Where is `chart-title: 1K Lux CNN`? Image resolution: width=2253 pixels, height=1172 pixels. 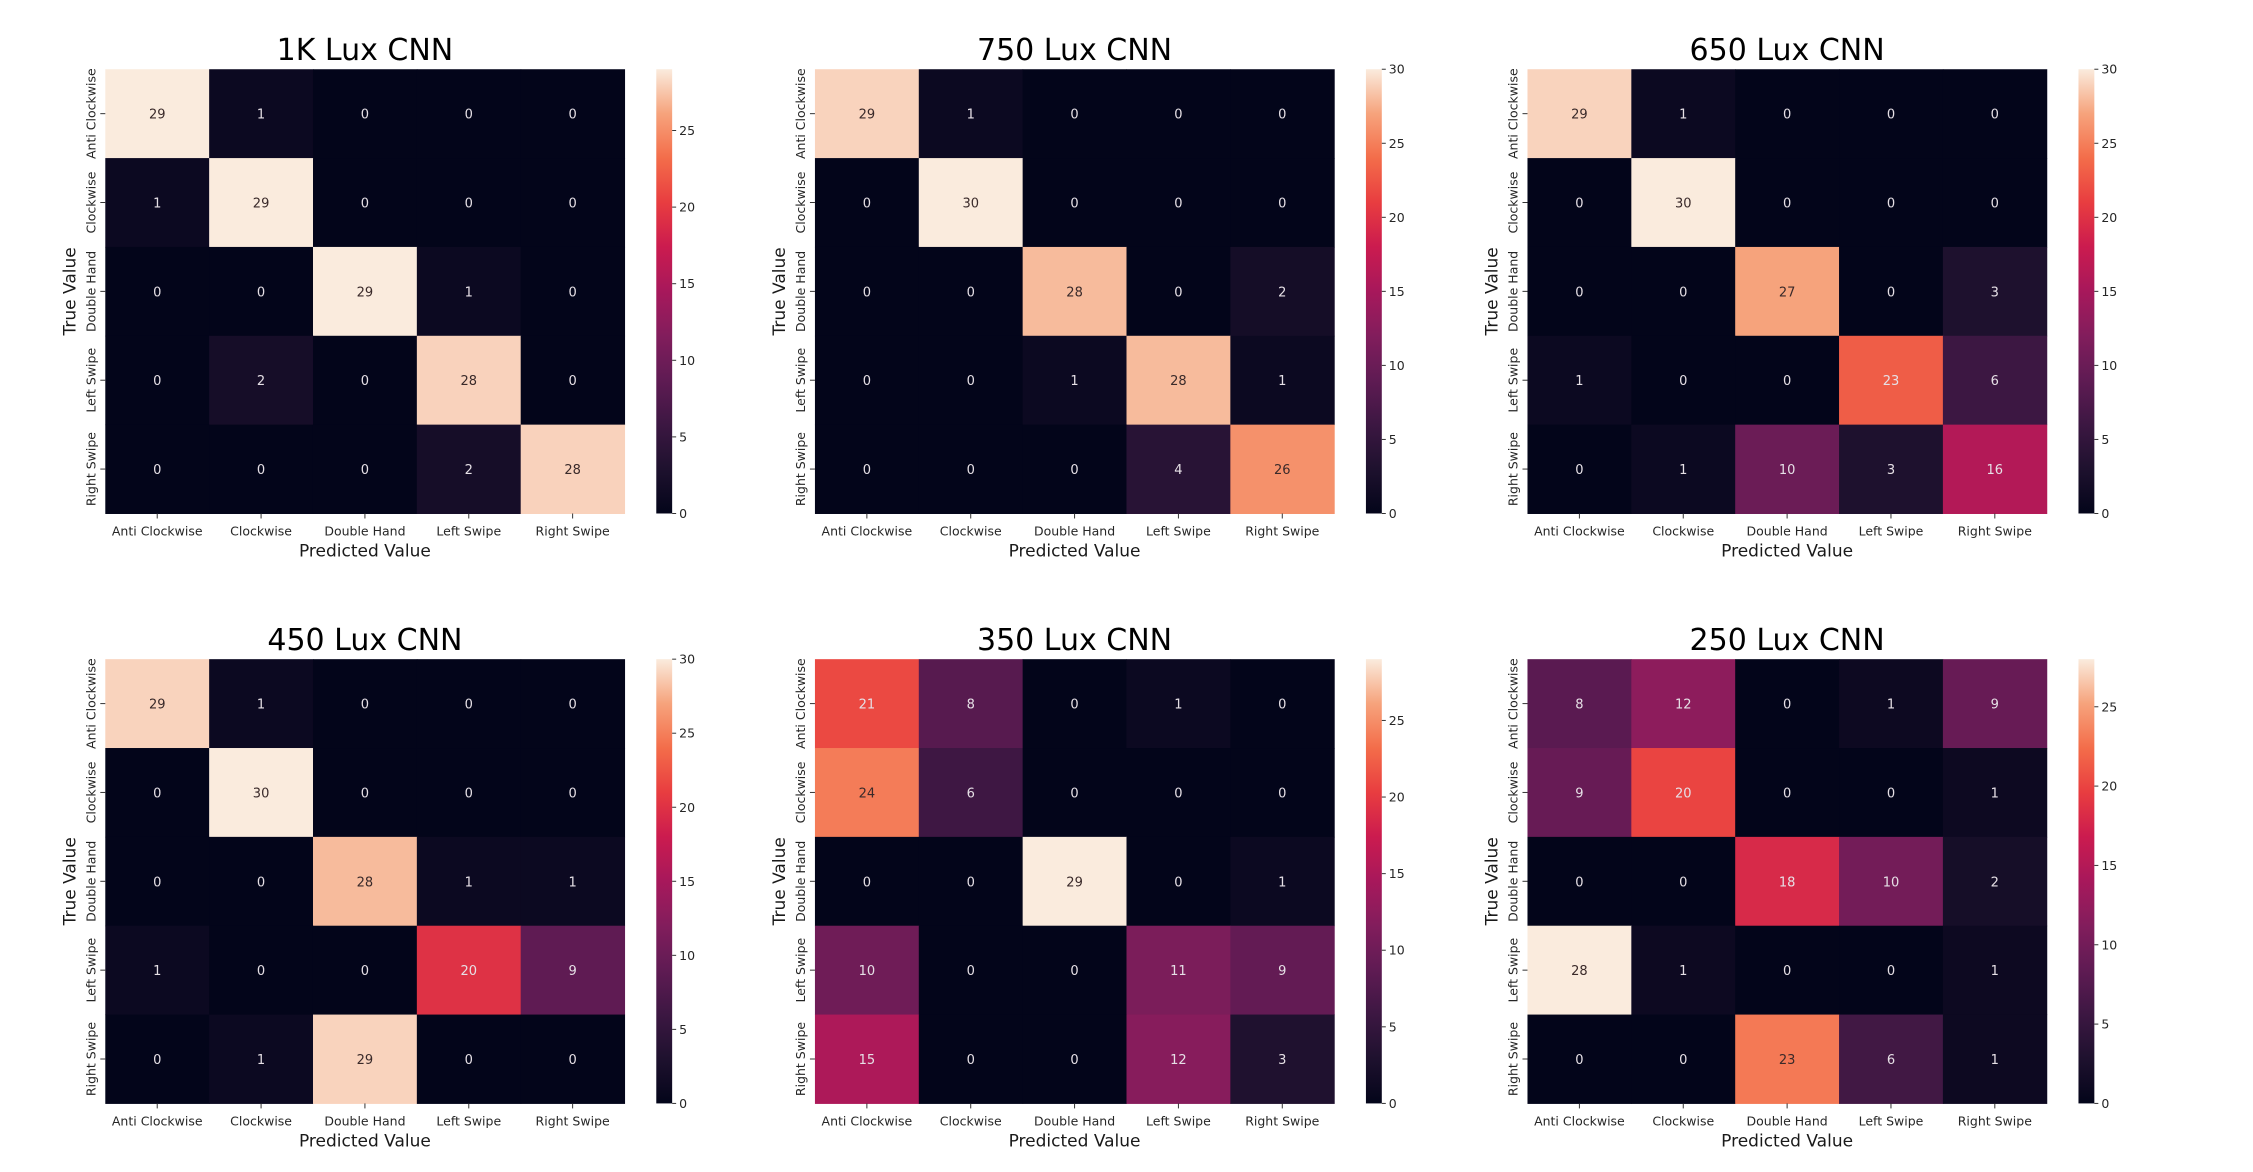
chart-title: 1K Lux CNN is located at coordinates (365, 50).